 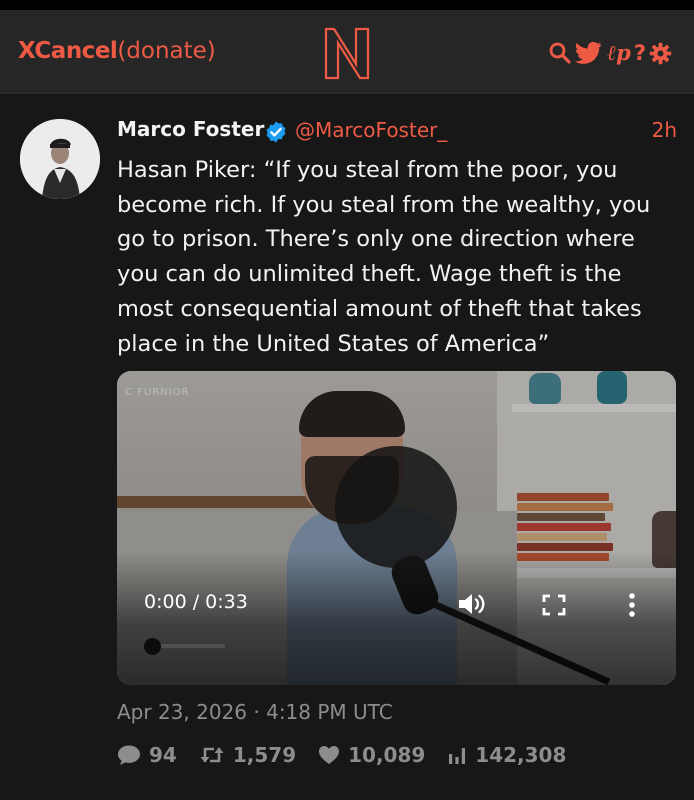 I want to click on top-navbar: XCancel(donate) ℓp ?, so click(x=347, y=52).